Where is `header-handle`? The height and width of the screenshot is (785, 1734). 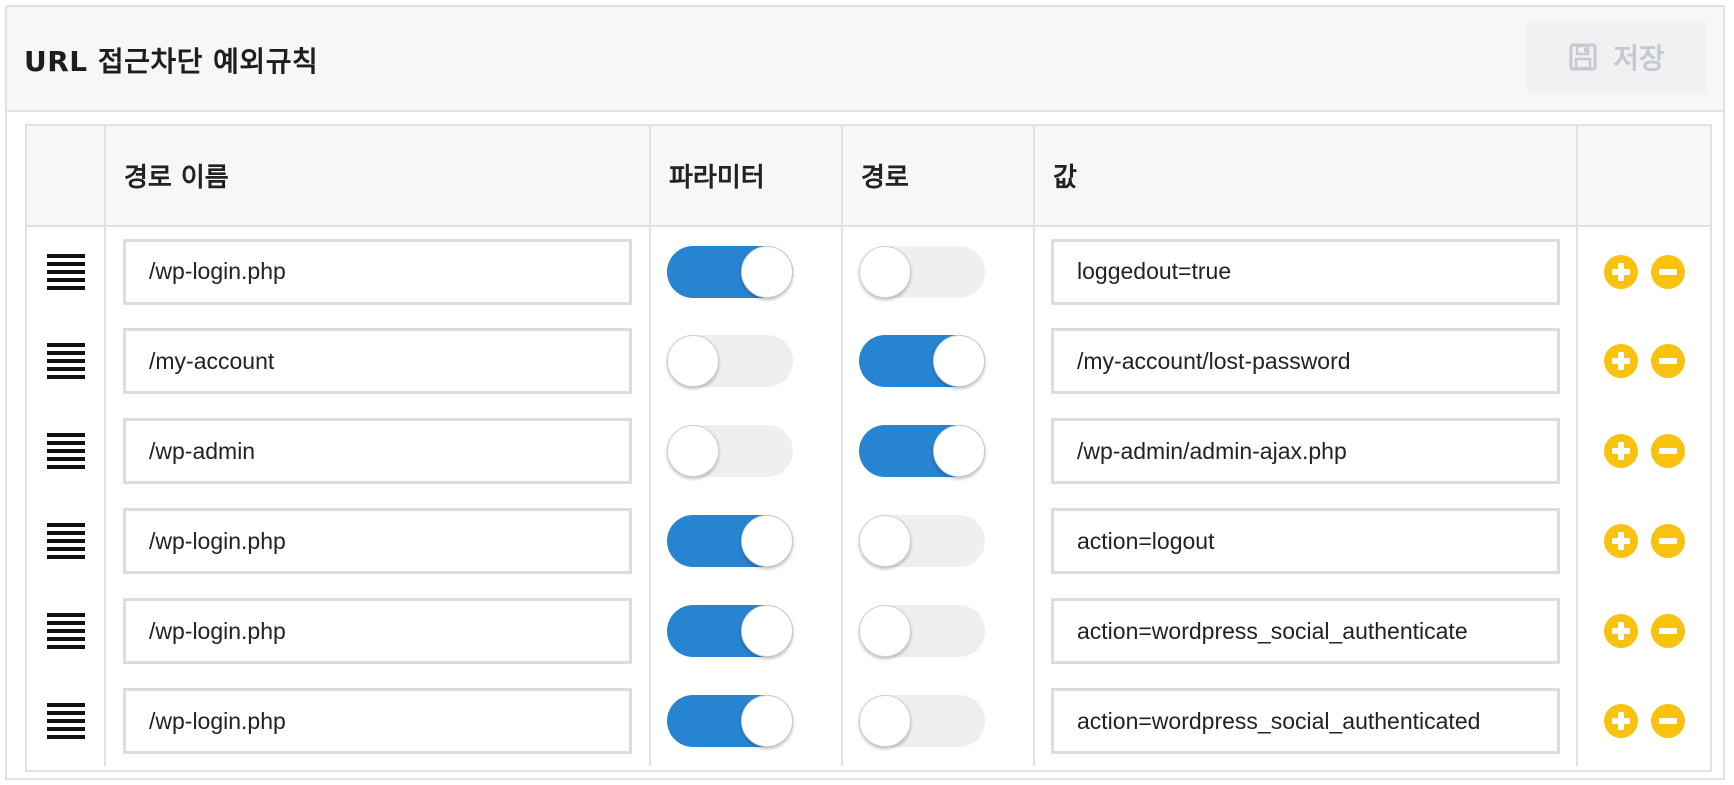 header-handle is located at coordinates (66, 176).